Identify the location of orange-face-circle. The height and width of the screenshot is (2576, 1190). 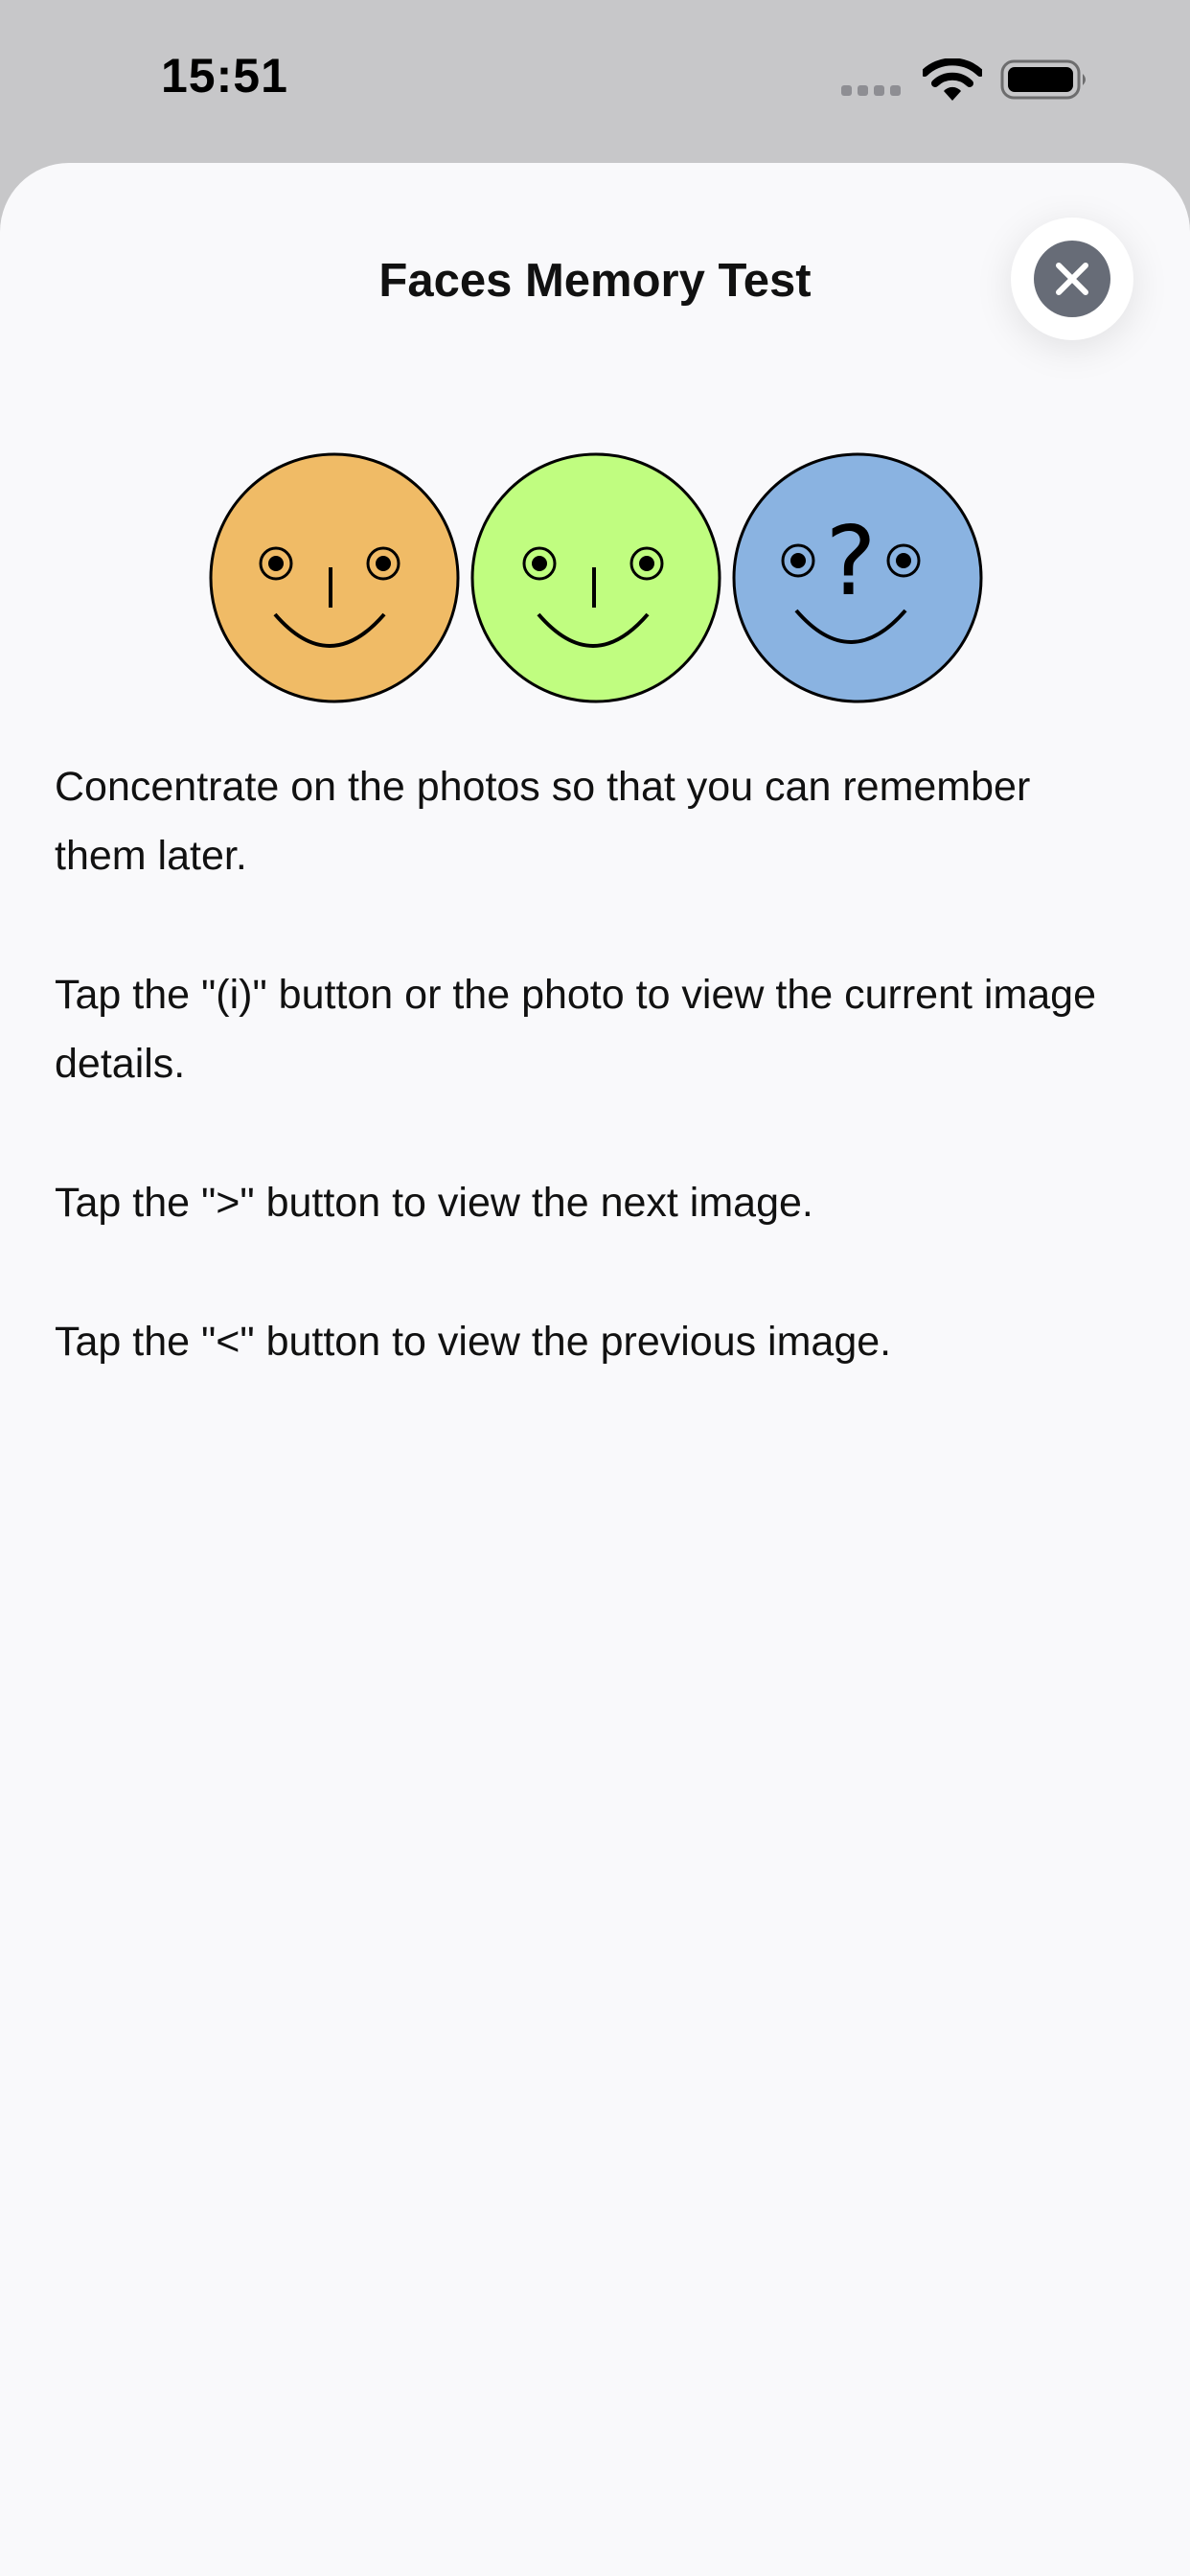
(334, 577).